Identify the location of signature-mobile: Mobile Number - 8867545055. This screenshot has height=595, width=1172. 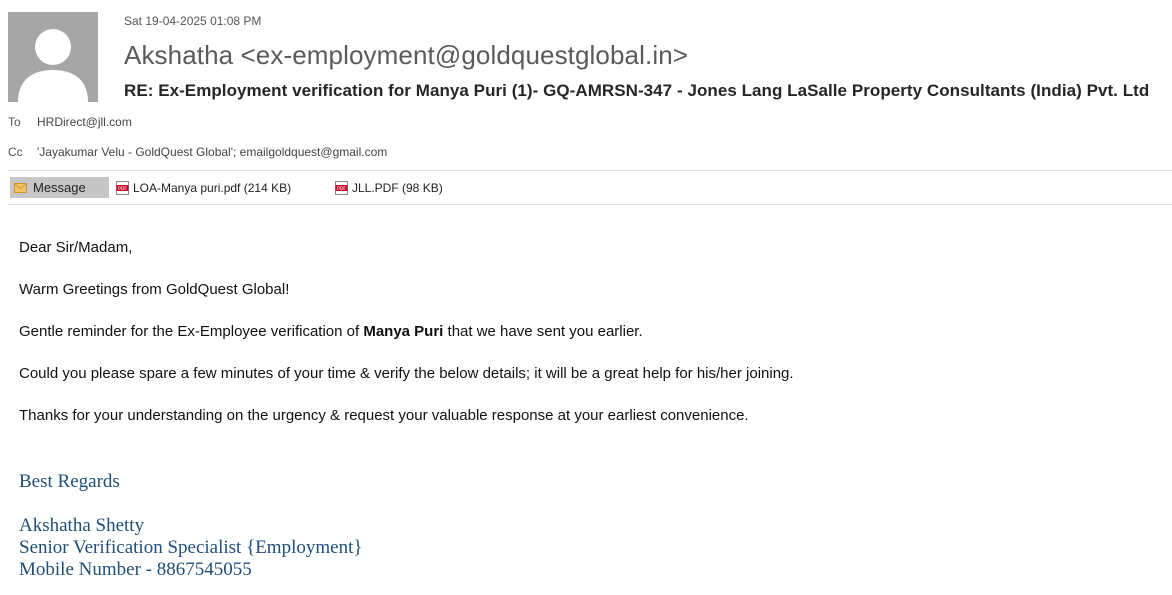
(135, 569).